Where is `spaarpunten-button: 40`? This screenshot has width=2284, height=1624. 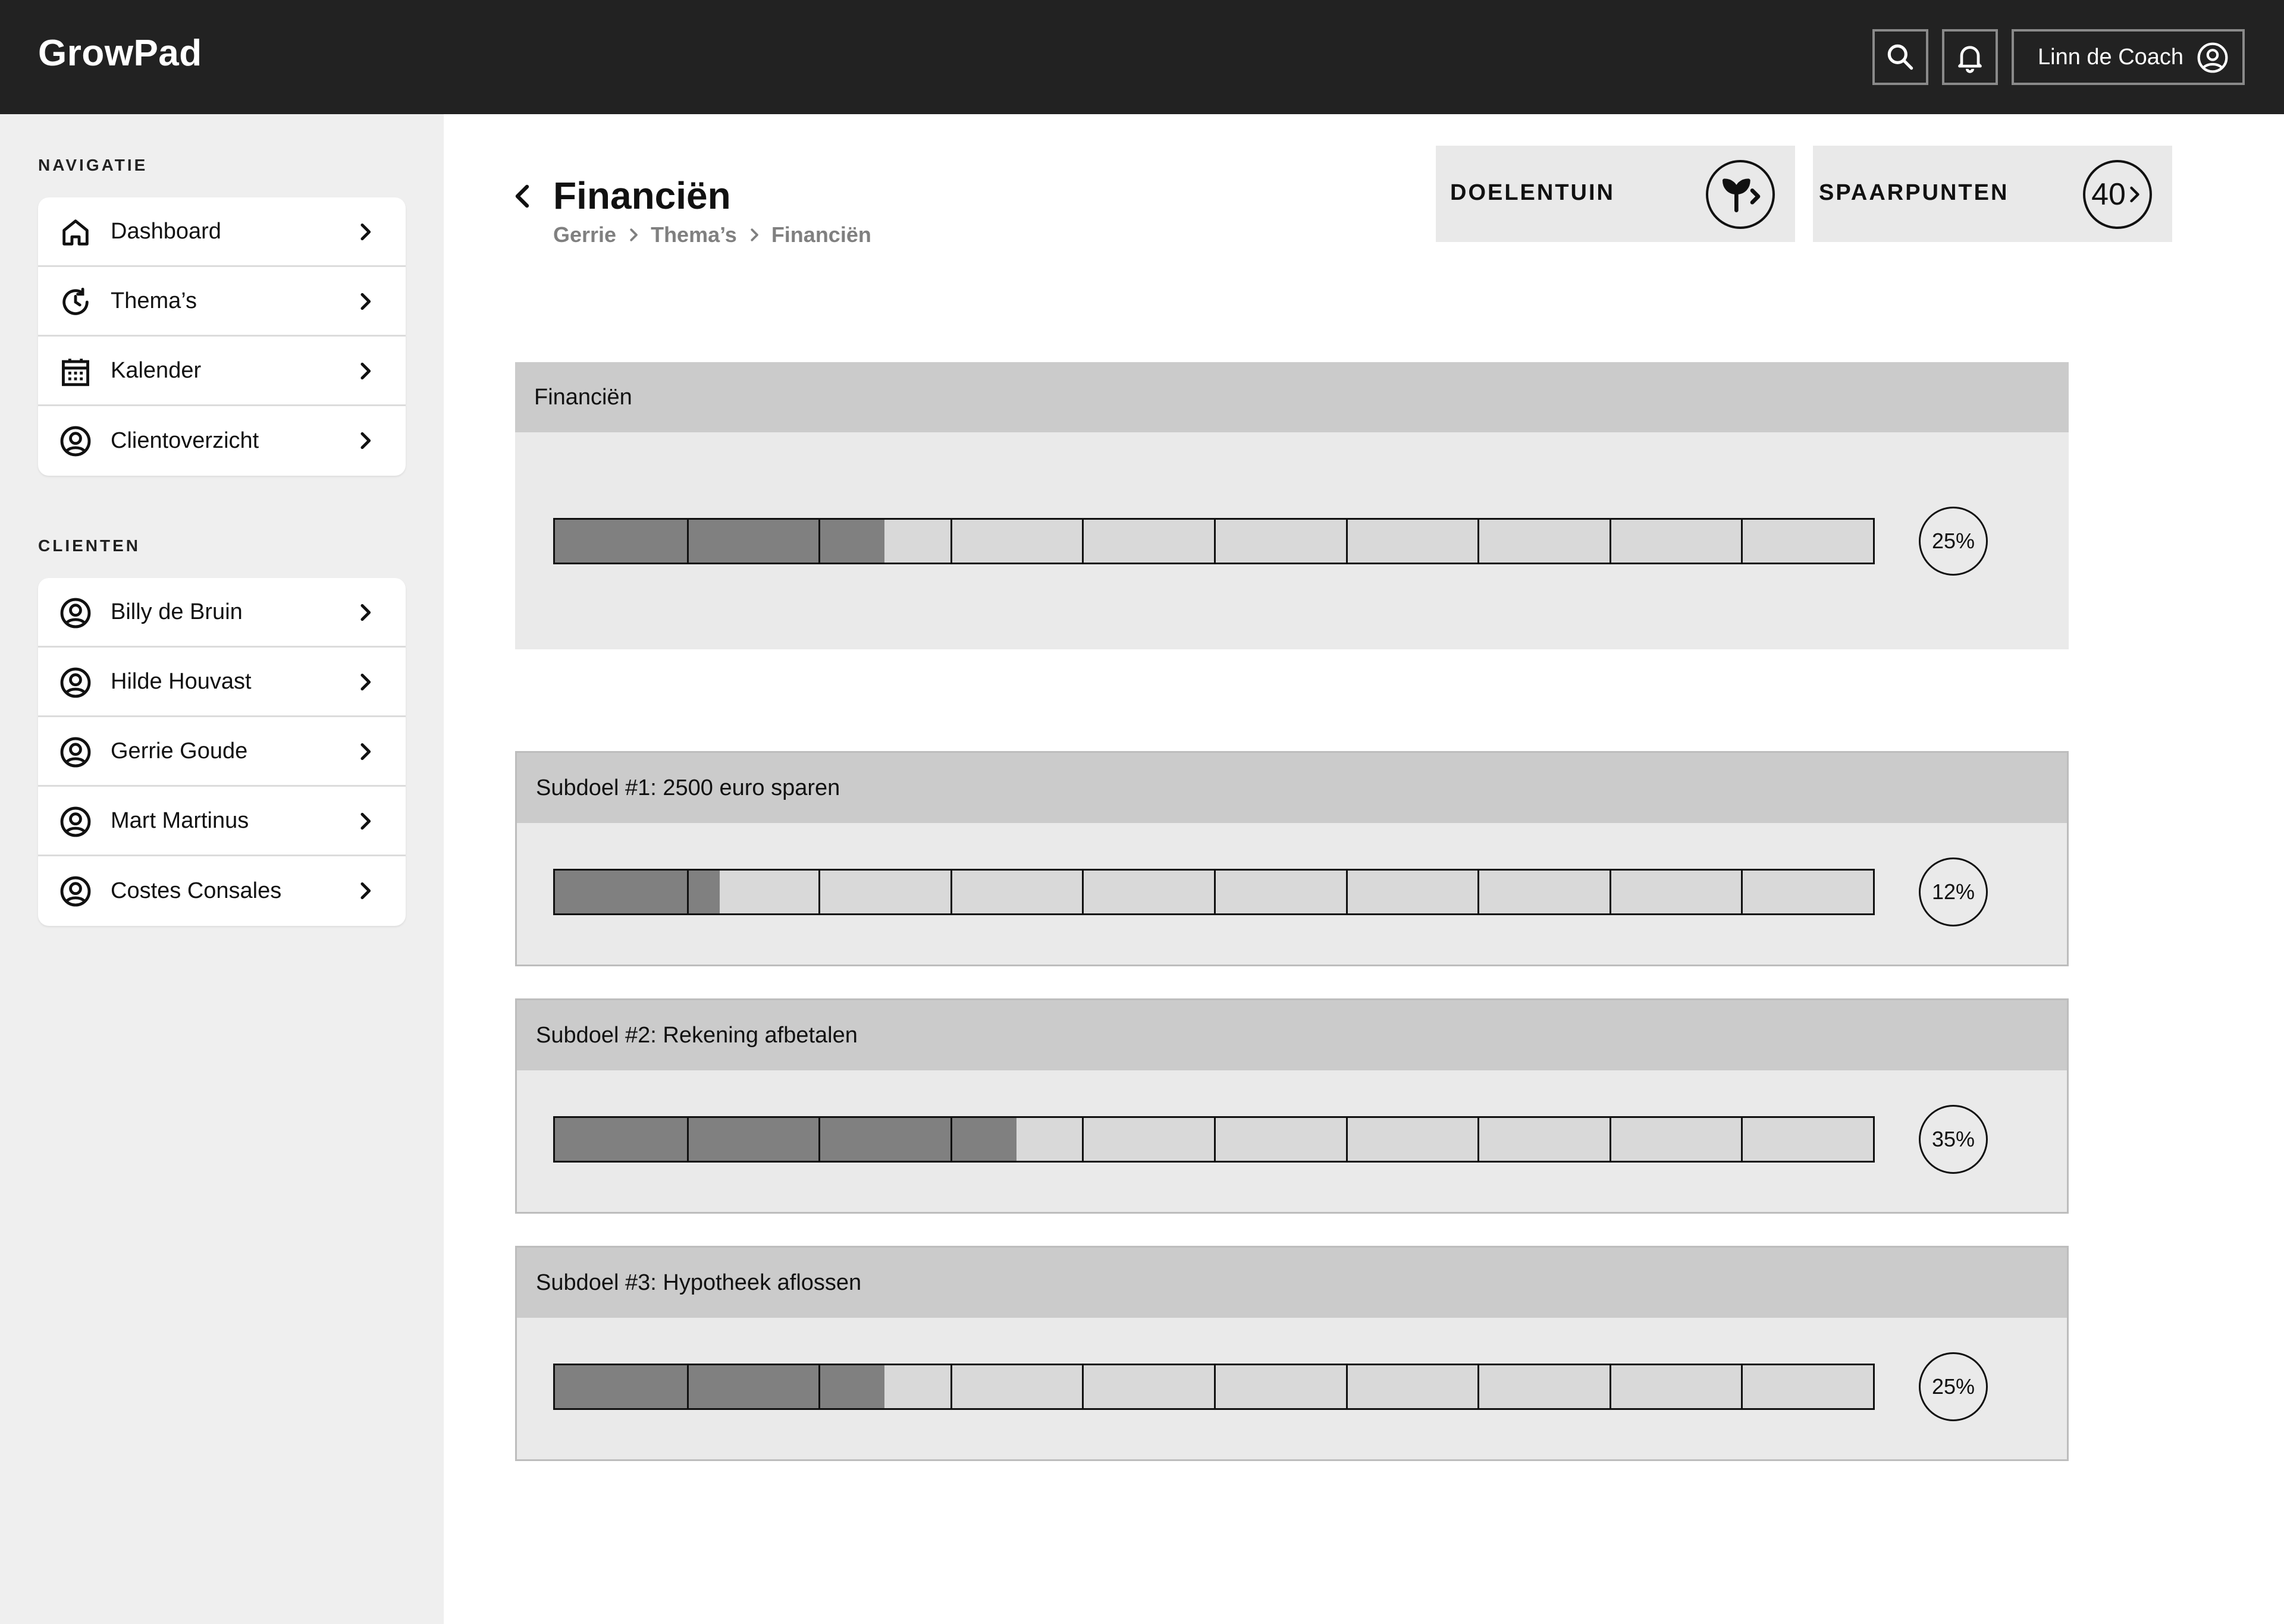 spaarpunten-button: 40 is located at coordinates (2117, 195).